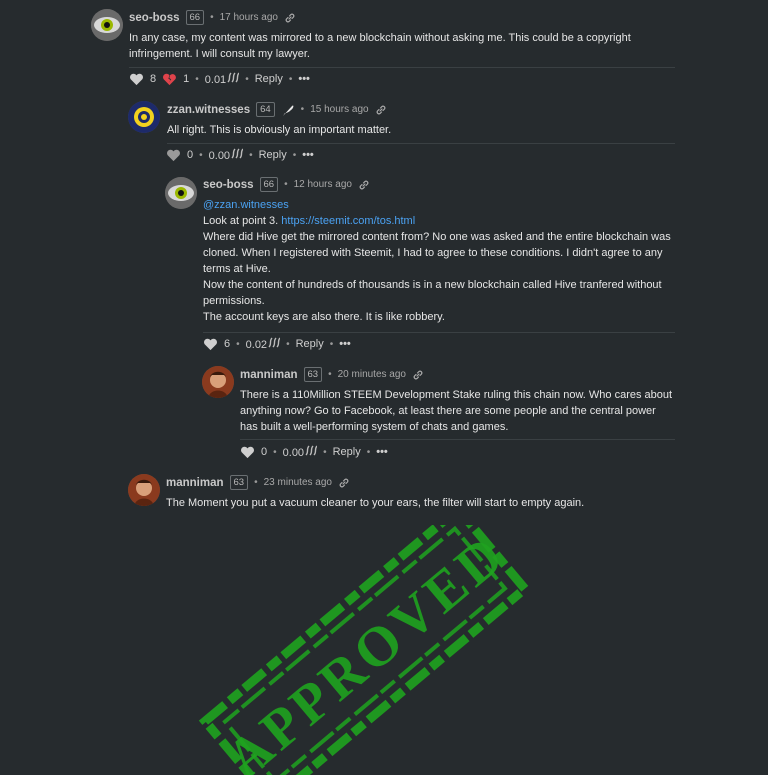 Image resolution: width=768 pixels, height=775 pixels. What do you see at coordinates (323, 184) in the screenshot?
I see `timestamp: 12 hours ago` at bounding box center [323, 184].